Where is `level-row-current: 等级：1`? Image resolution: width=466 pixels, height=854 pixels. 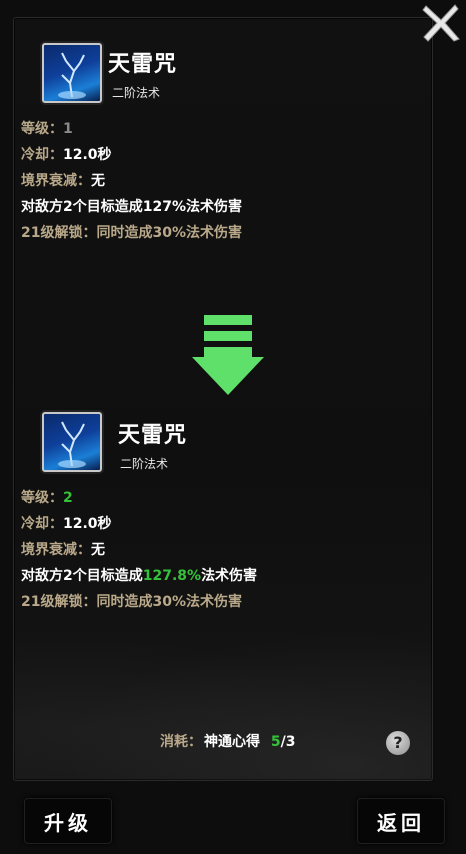
level-row-current: 等级：1 is located at coordinates (47, 128).